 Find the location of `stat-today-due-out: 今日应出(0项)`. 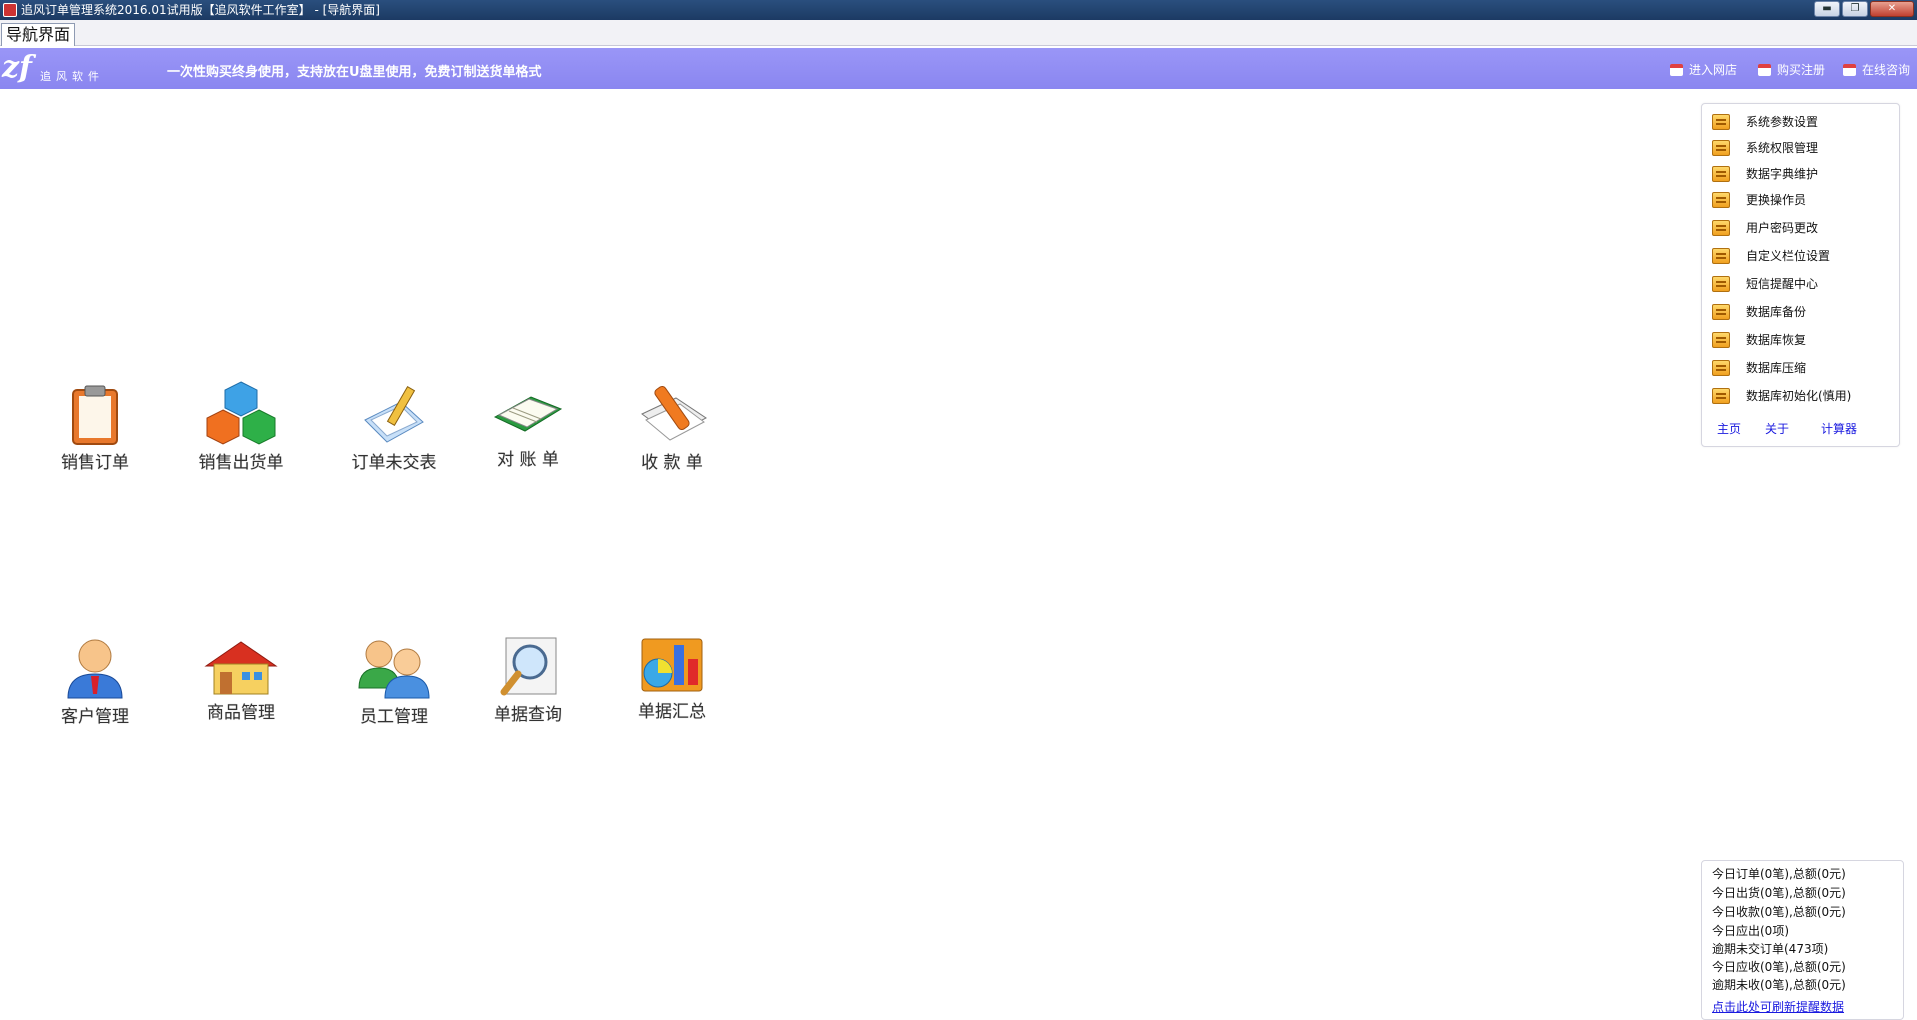

stat-today-due-out: 今日应出(0项) is located at coordinates (1750, 931).